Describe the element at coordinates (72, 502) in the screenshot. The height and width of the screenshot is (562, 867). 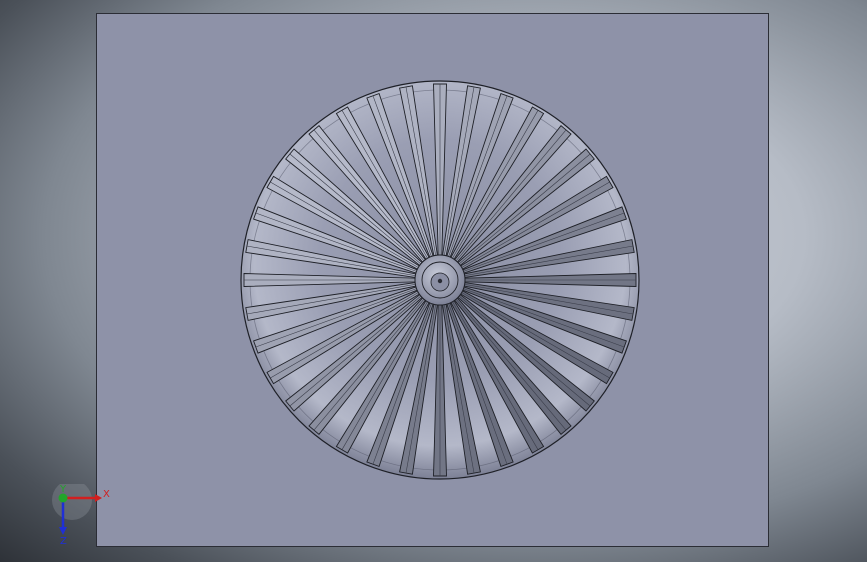
I see `triad-shadow` at that location.